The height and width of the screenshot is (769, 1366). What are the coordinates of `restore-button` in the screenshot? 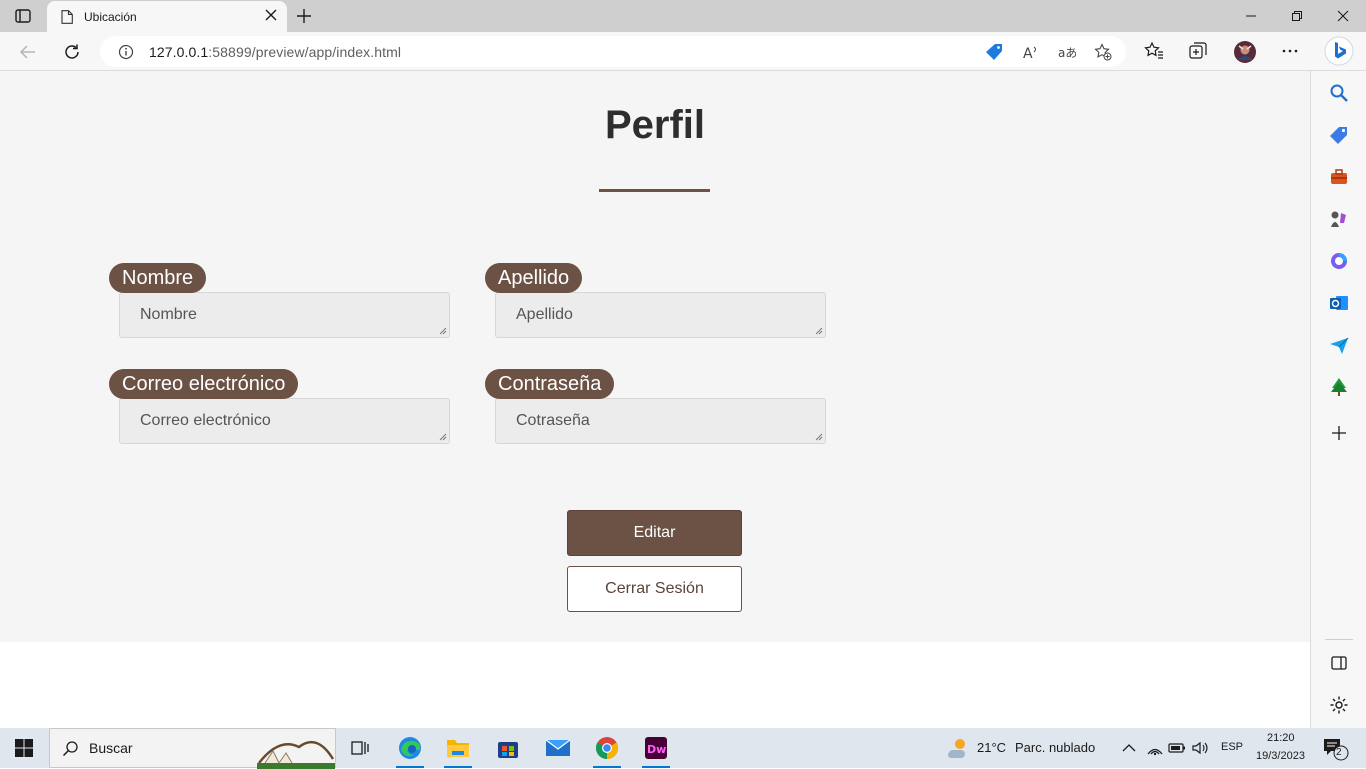 It's located at (1297, 16).